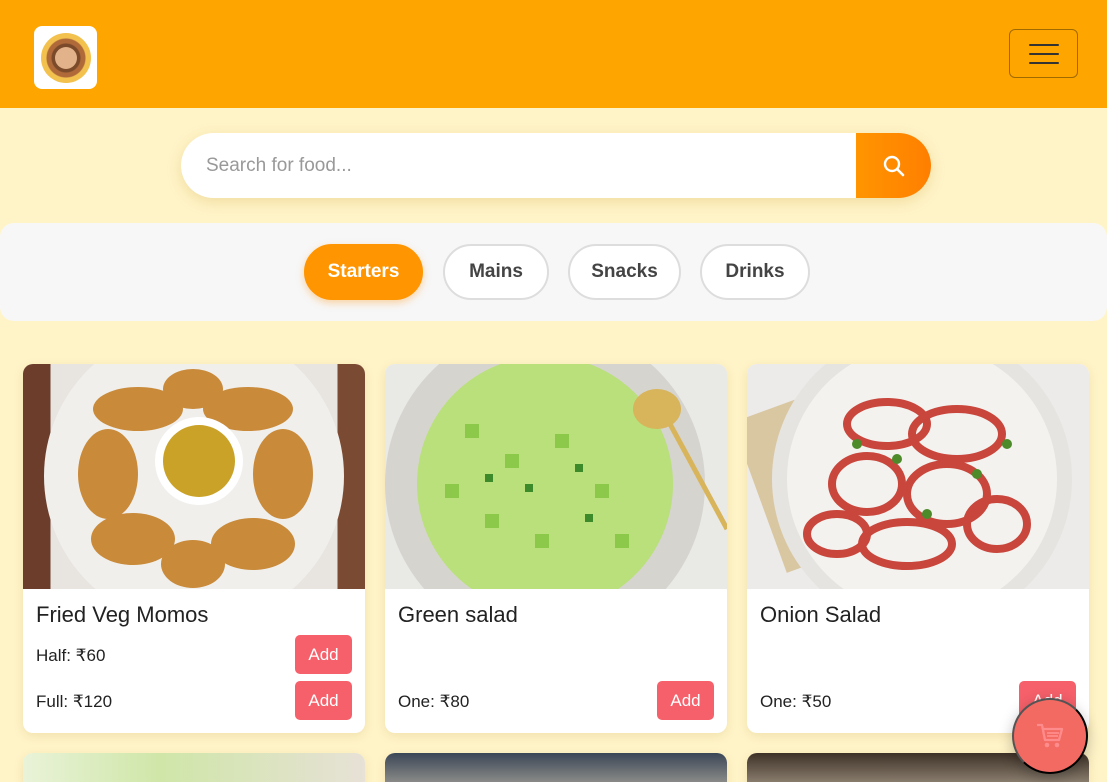 The width and height of the screenshot is (1107, 782). What do you see at coordinates (1043, 53) in the screenshot?
I see `hamburger-menu-button` at bounding box center [1043, 53].